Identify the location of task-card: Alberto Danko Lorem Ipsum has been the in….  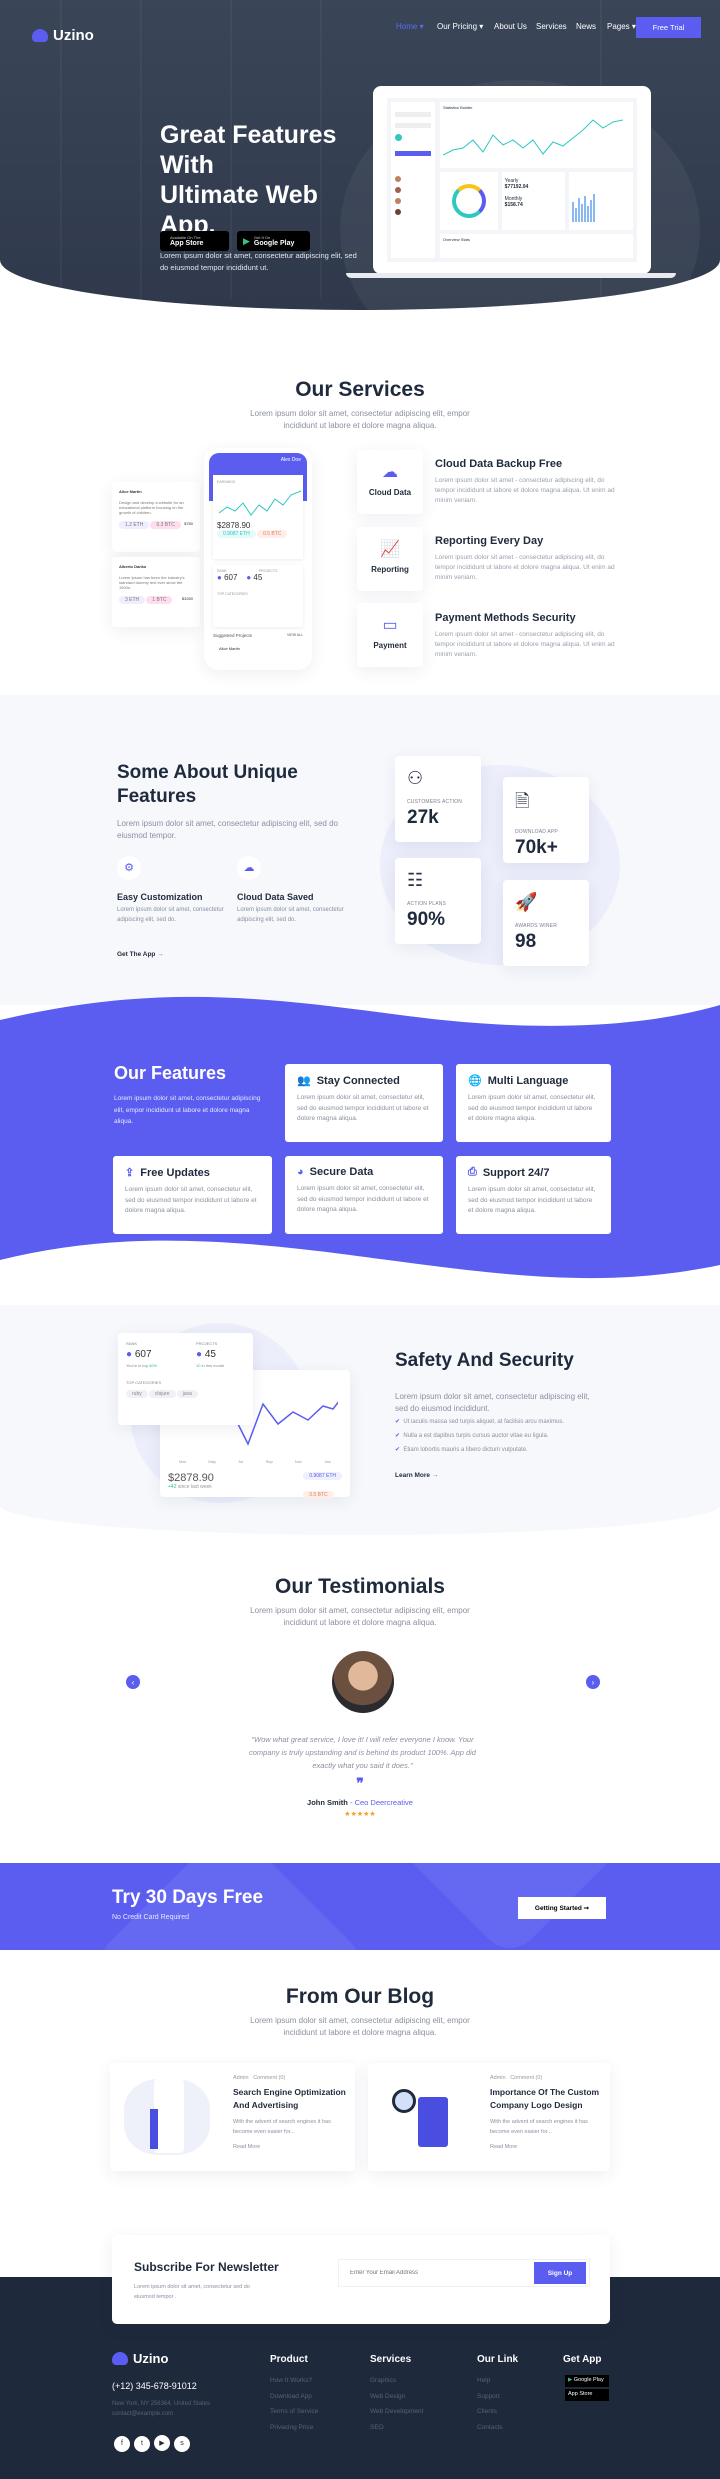
(156, 592).